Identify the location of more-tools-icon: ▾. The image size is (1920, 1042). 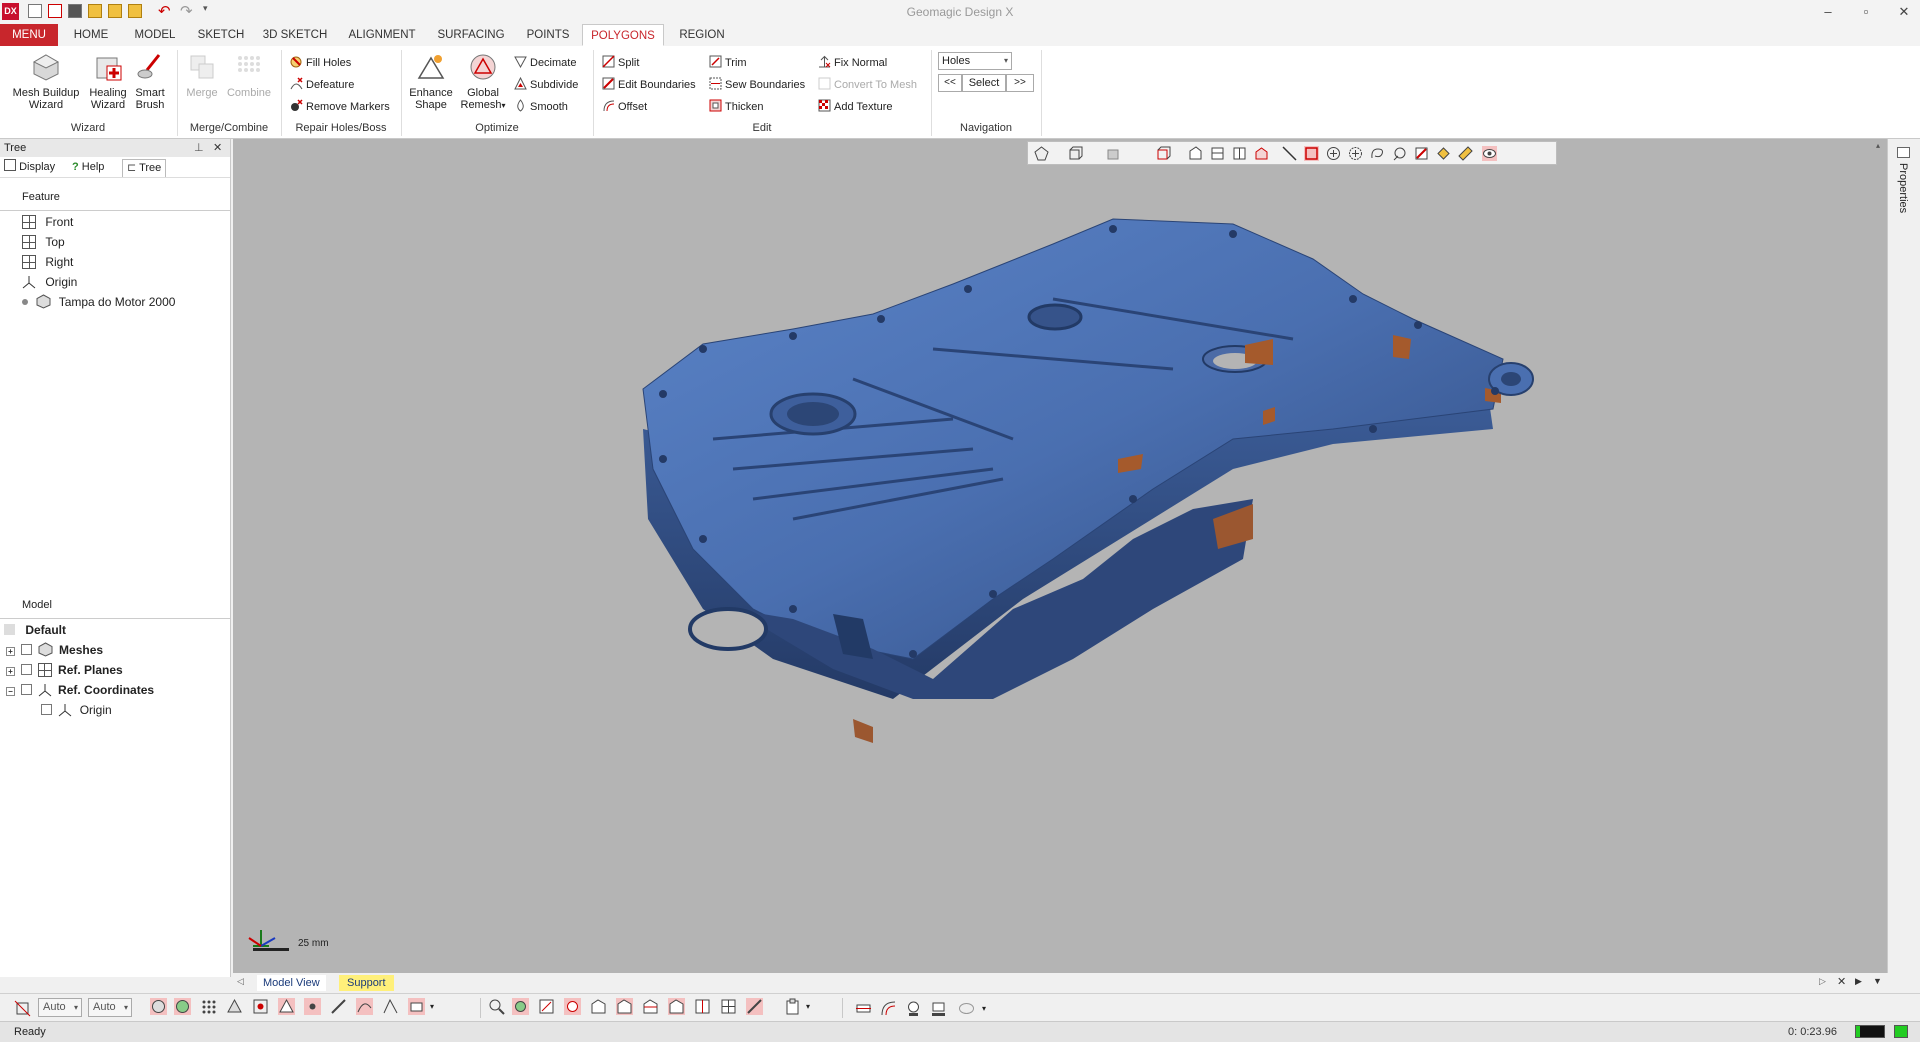
(432, 1006).